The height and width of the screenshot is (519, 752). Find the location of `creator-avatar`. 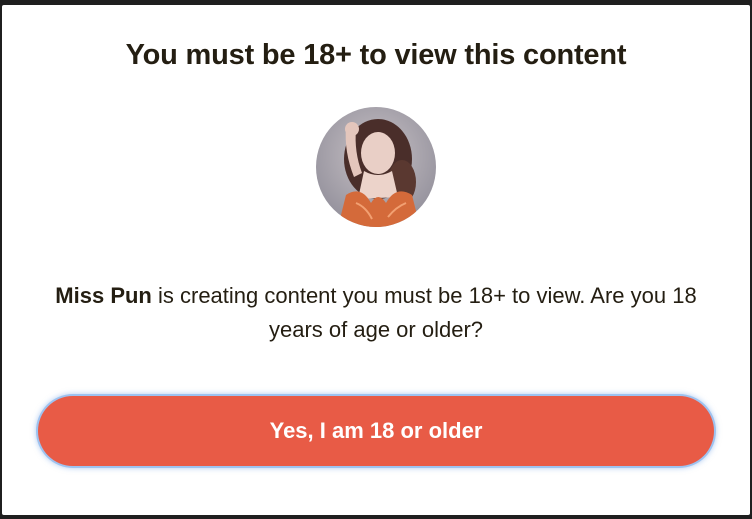

creator-avatar is located at coordinates (376, 167).